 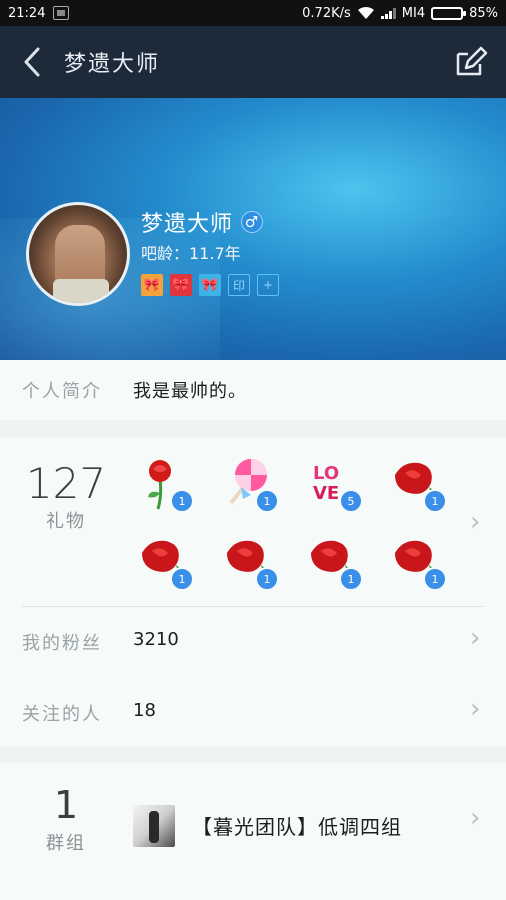 I want to click on blue-bow-icon: 🎀, so click(x=210, y=285).